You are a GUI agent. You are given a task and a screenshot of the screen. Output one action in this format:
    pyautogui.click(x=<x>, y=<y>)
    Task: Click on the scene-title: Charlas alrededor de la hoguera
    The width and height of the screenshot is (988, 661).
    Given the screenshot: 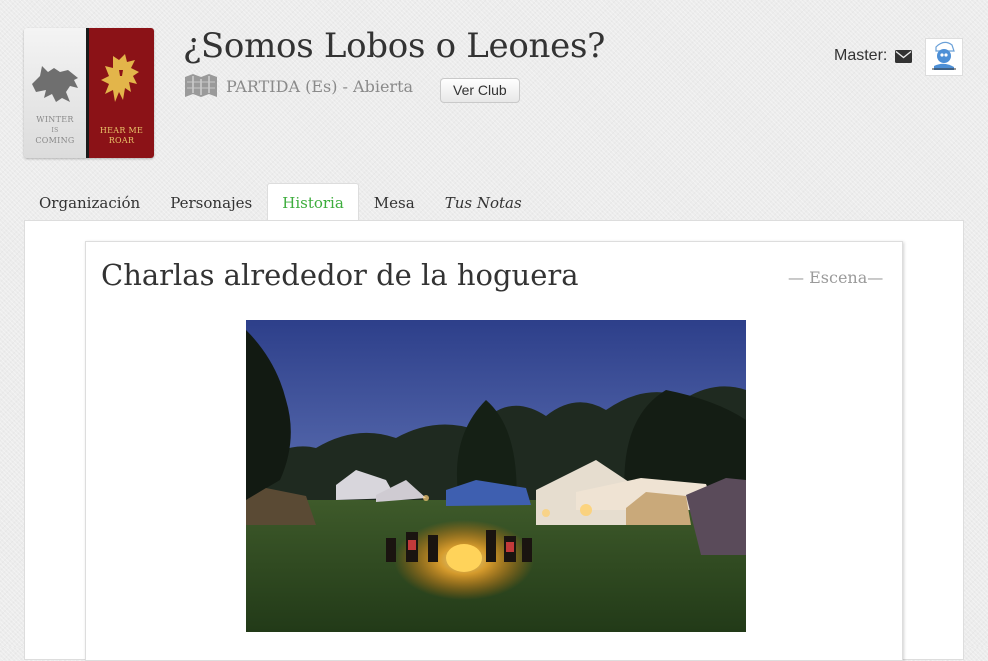 What is the action you would take?
    pyautogui.click(x=340, y=275)
    